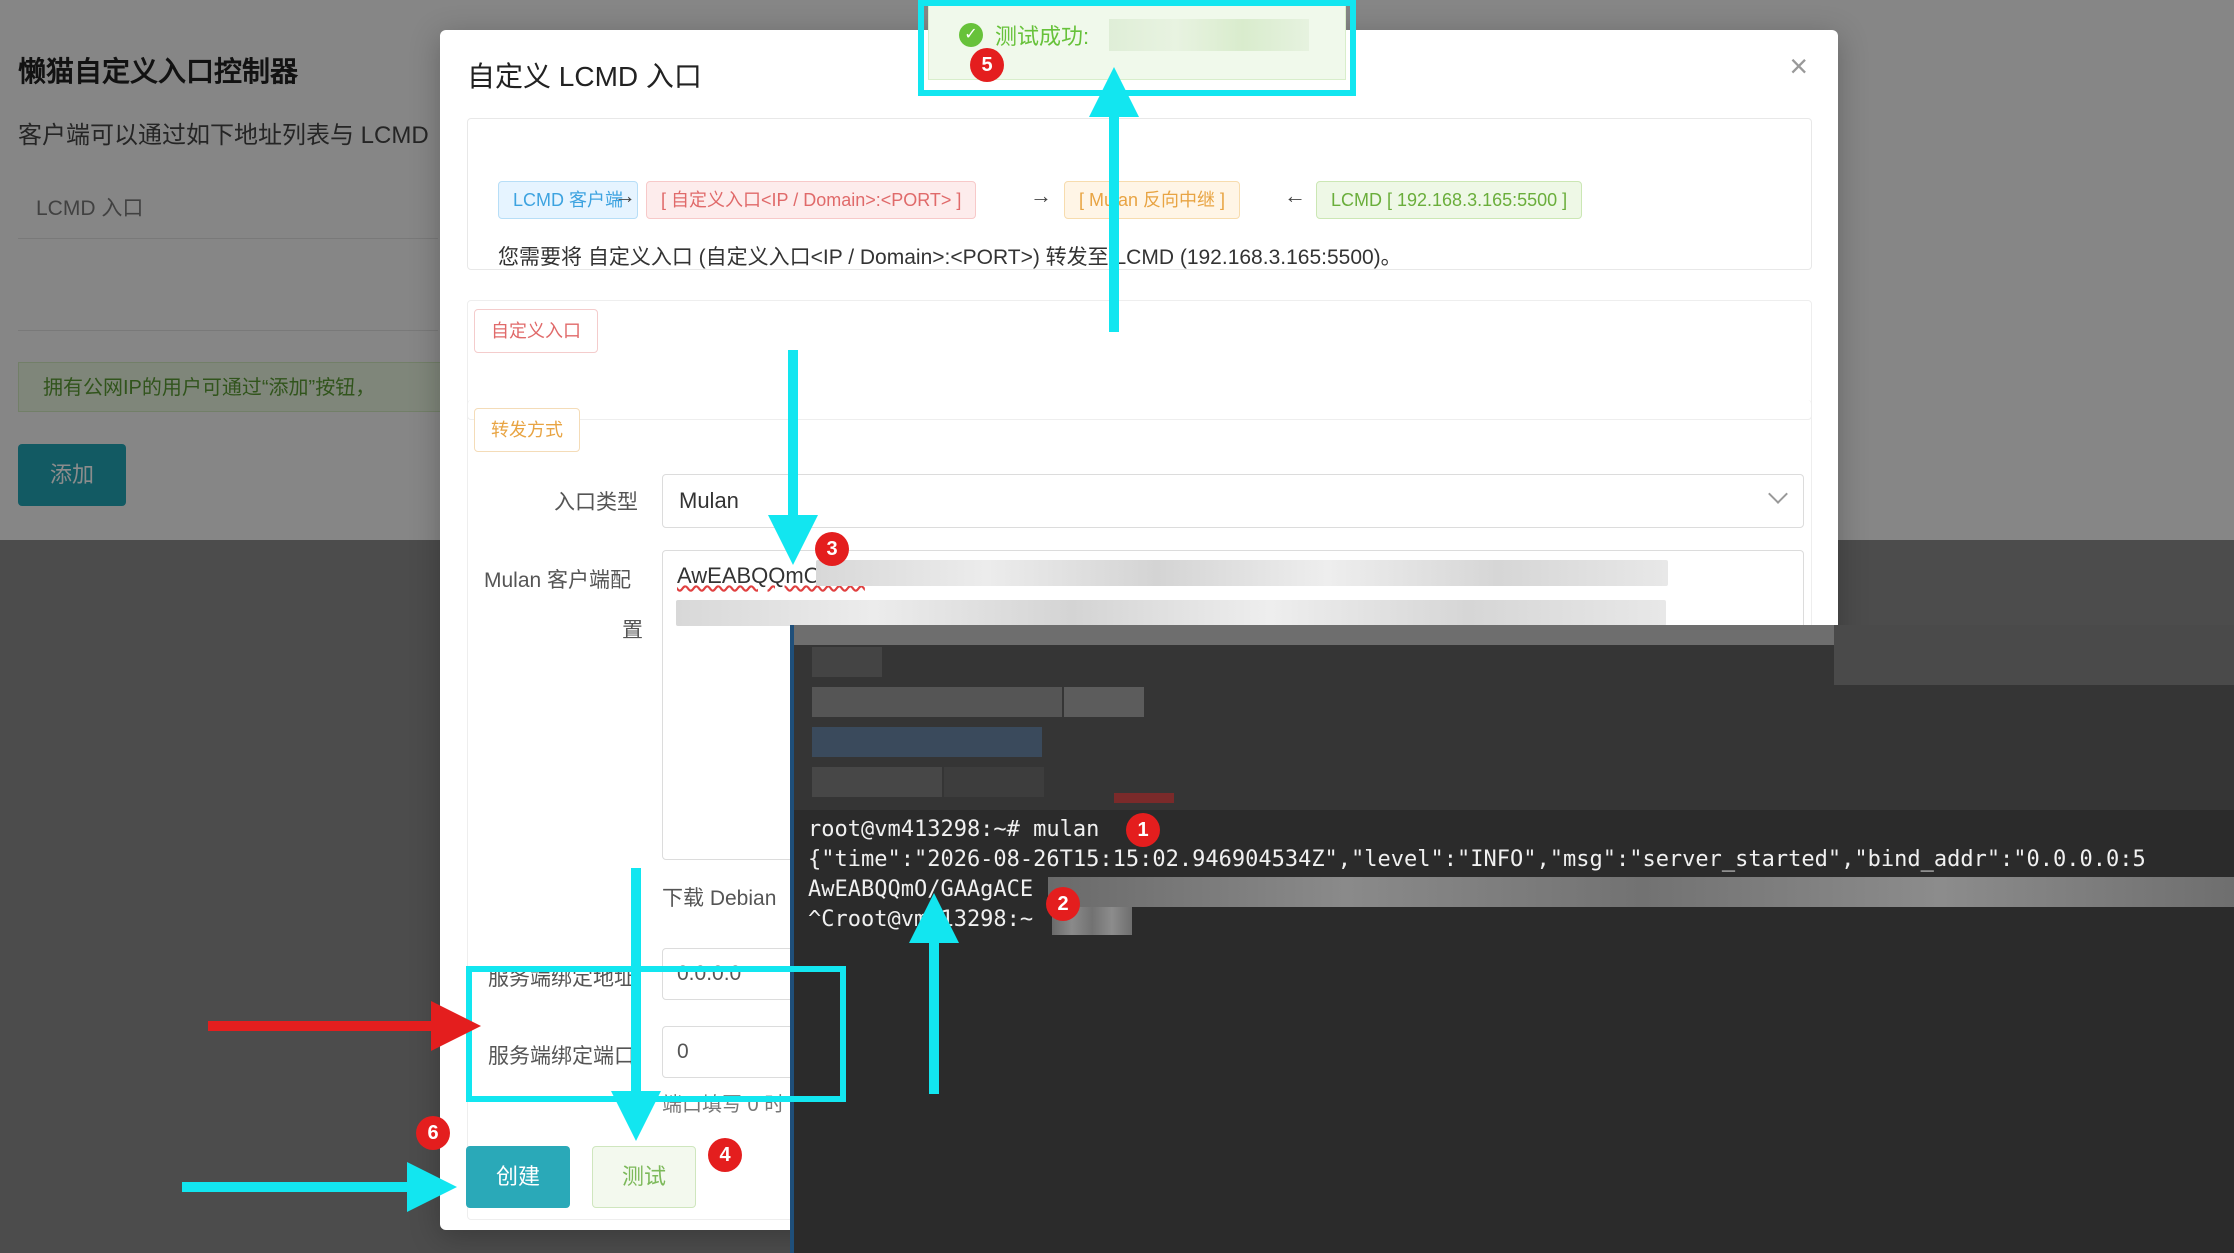 This screenshot has width=2234, height=1253. I want to click on step-badge-6: 6, so click(433, 1133).